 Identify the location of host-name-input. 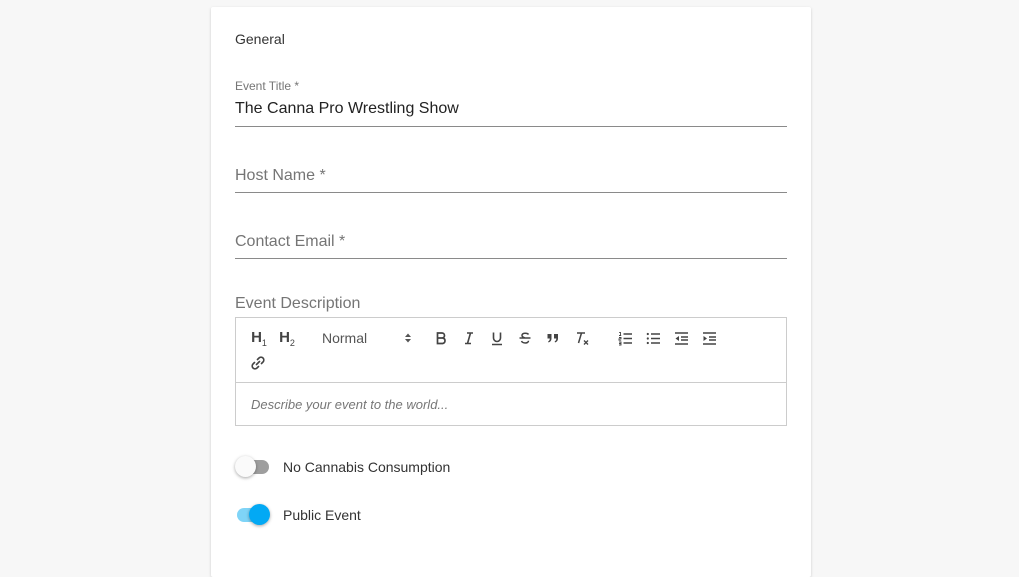
(511, 177).